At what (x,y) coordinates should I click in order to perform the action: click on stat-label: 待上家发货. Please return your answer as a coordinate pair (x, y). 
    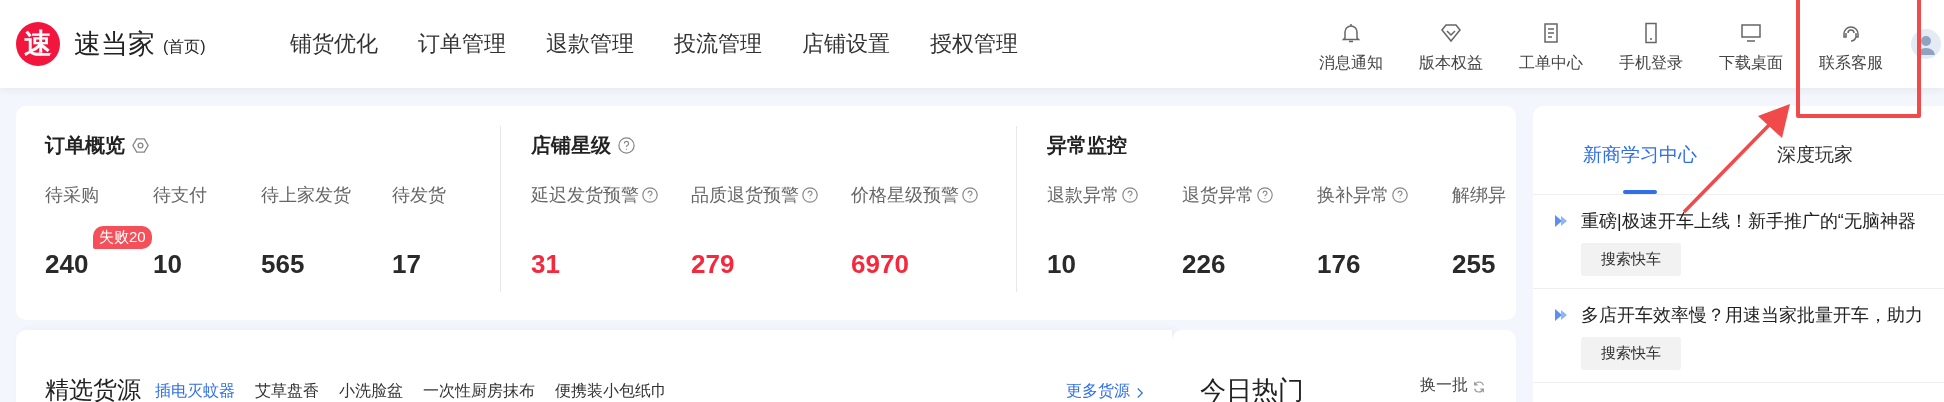
    Looking at the image, I should click on (306, 195).